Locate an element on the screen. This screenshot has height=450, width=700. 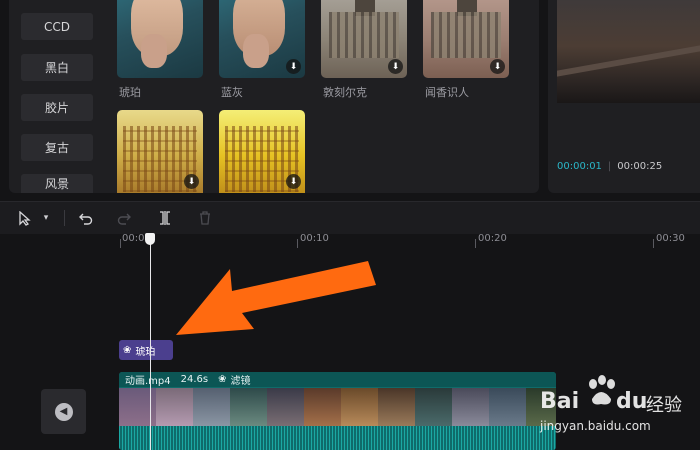
video-clip-header: 动画.mp4 24.6s ❀ 滤镜 is located at coordinates (337, 379).